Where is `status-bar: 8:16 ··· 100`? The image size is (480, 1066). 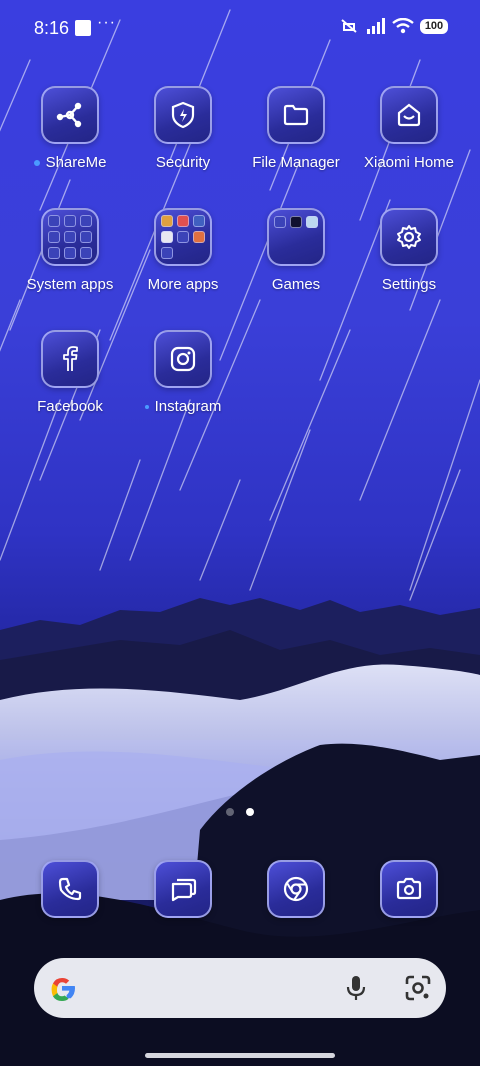 status-bar: 8:16 ··· 100 is located at coordinates (240, 28).